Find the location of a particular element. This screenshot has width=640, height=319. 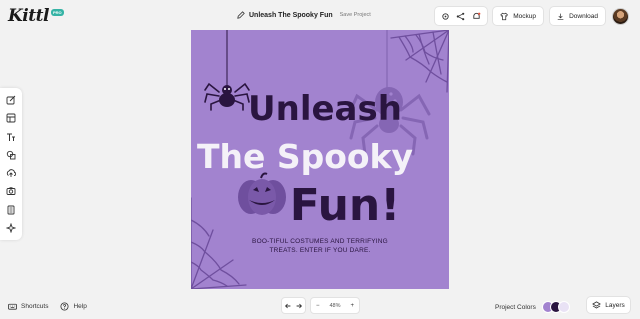

redo-icon is located at coordinates (299, 306).